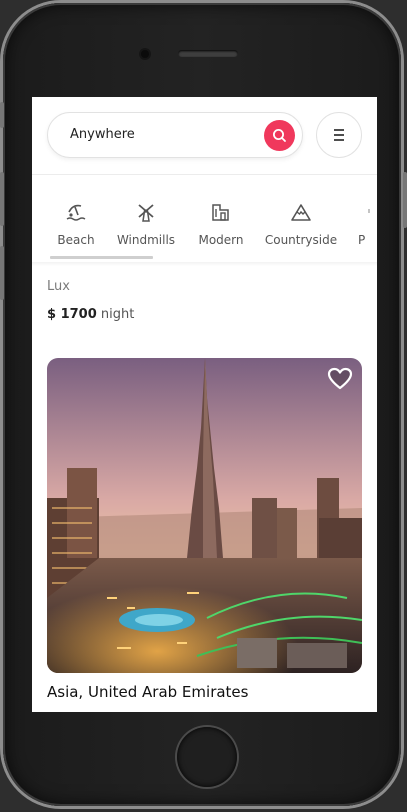 The height and width of the screenshot is (812, 407). I want to click on volume-down-button, so click(2, 273).